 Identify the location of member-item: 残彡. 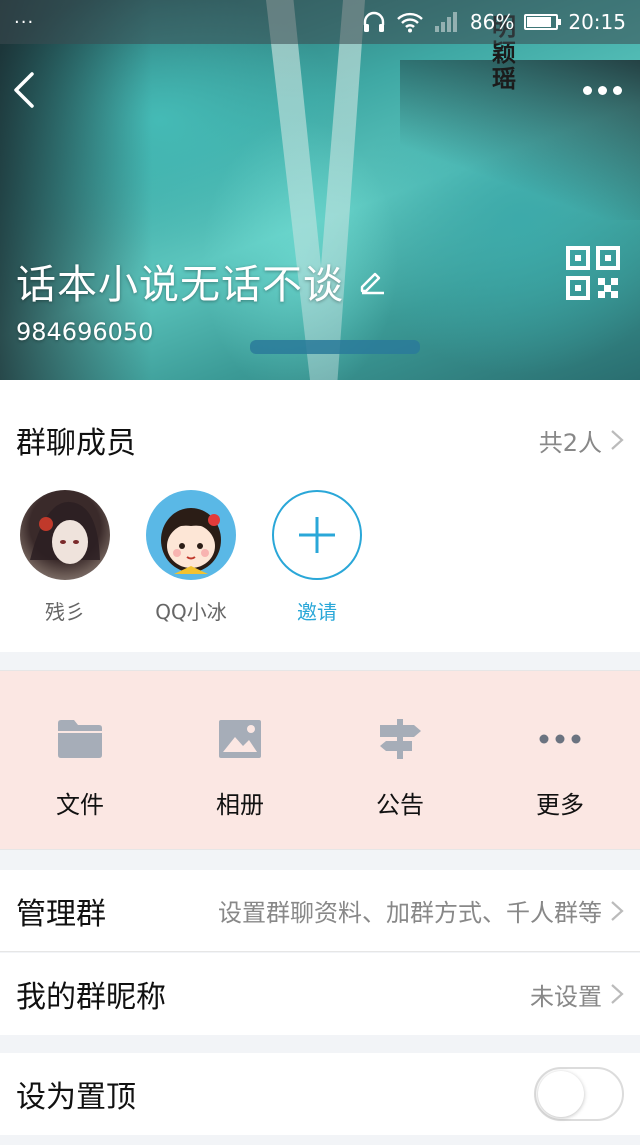
(65, 557).